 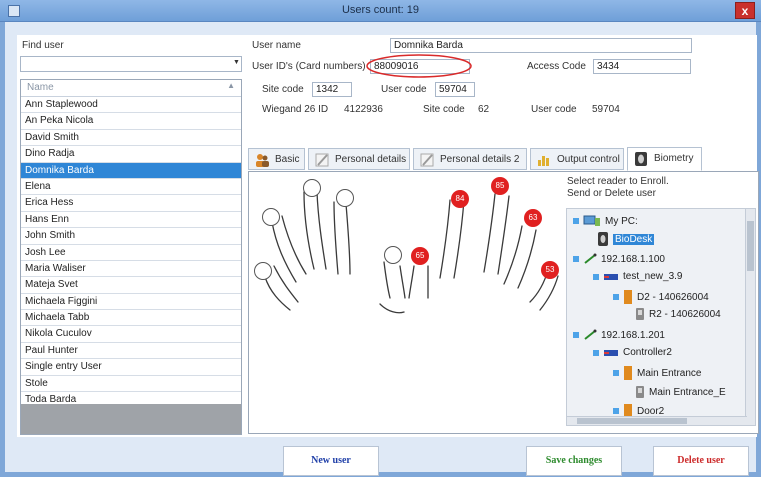 What do you see at coordinates (618, 181) in the screenshot?
I see `enroll-instruction-line1: Select reader to Enroll.` at bounding box center [618, 181].